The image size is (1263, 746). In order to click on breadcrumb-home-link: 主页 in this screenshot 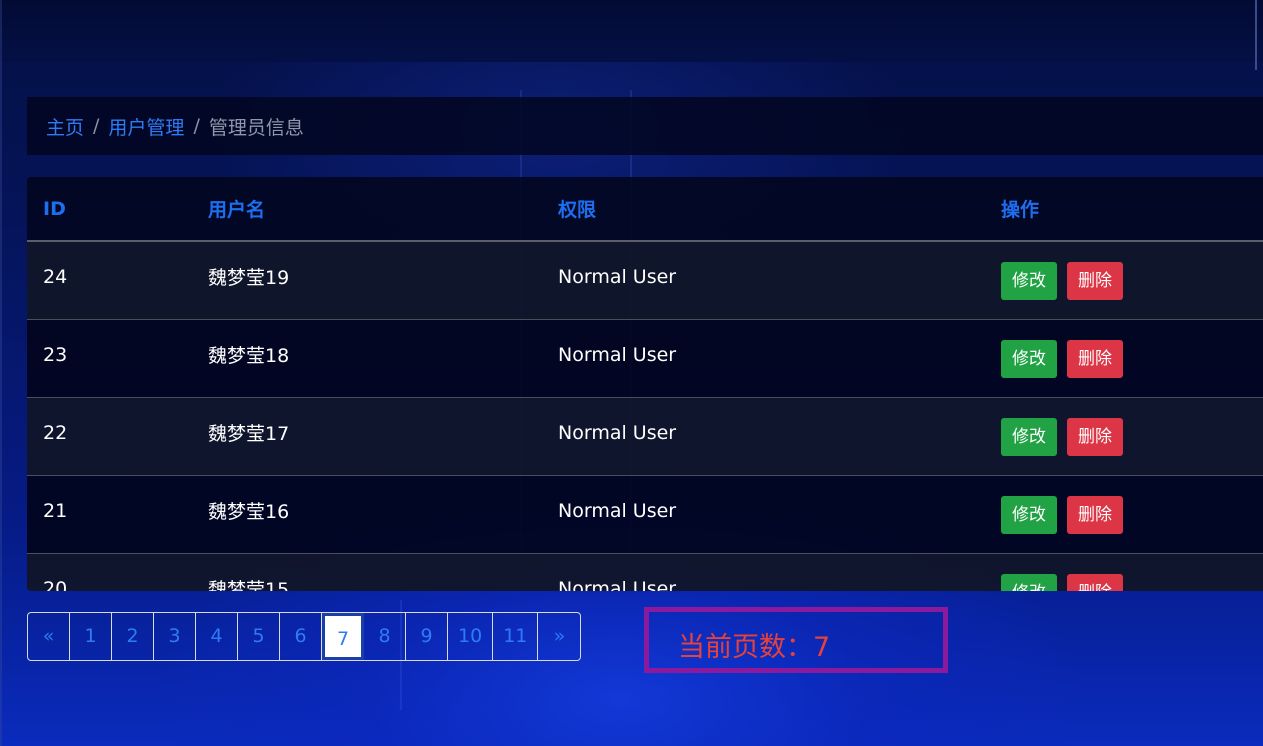, I will do `click(65, 126)`.